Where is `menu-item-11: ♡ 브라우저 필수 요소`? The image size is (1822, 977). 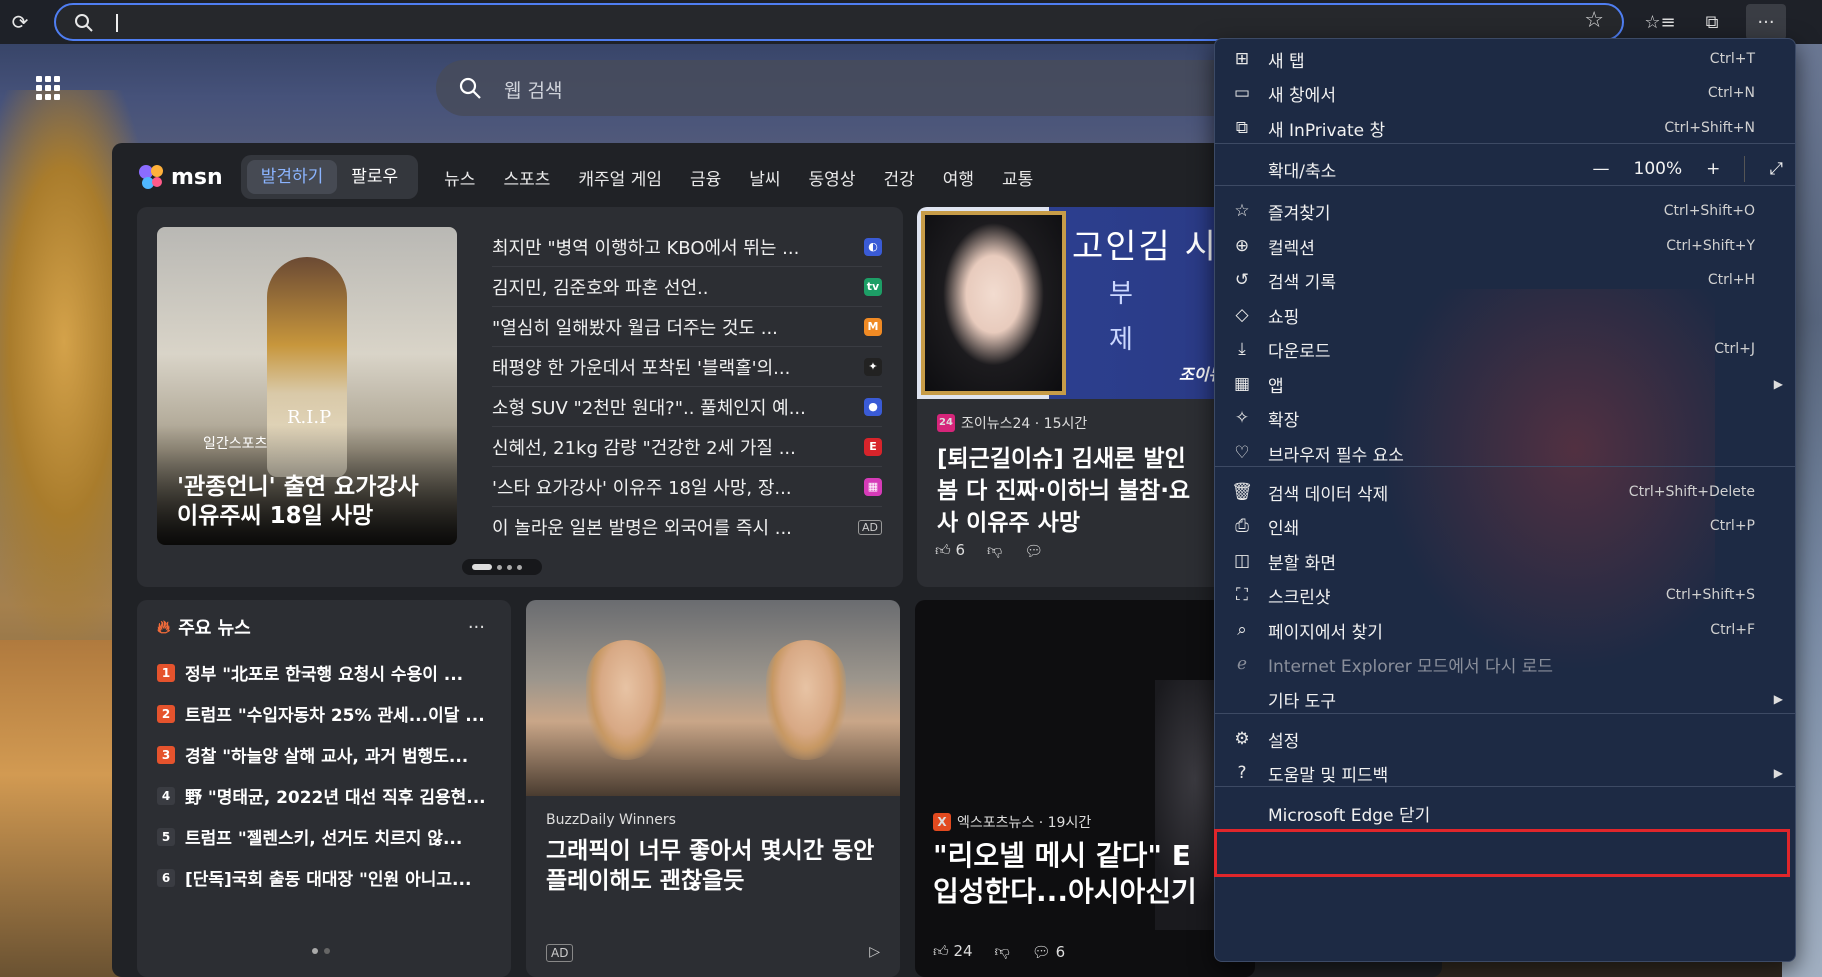
menu-item-11: ♡ 브라우저 필수 요소 is located at coordinates (1505, 453).